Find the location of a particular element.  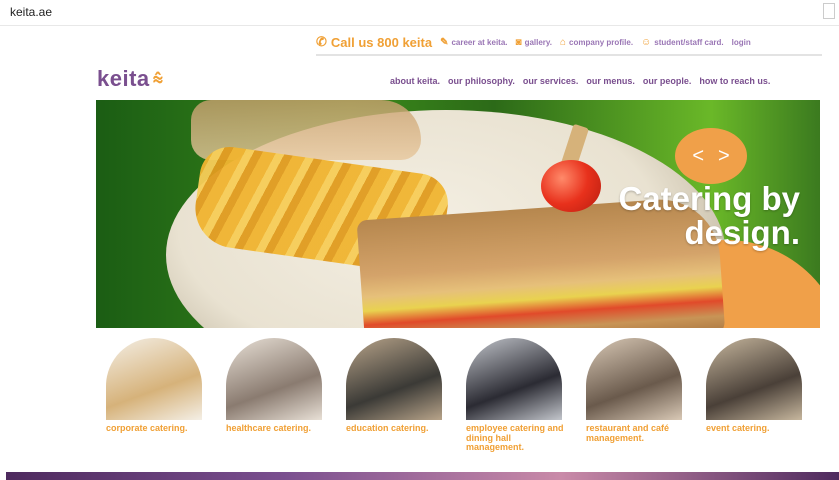

logo-text: keita is located at coordinates (123, 78).